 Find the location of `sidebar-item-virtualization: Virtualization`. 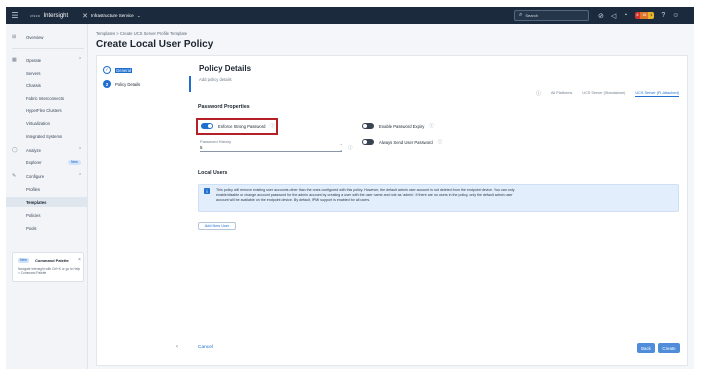

sidebar-item-virtualization: Virtualization is located at coordinates (47, 123).